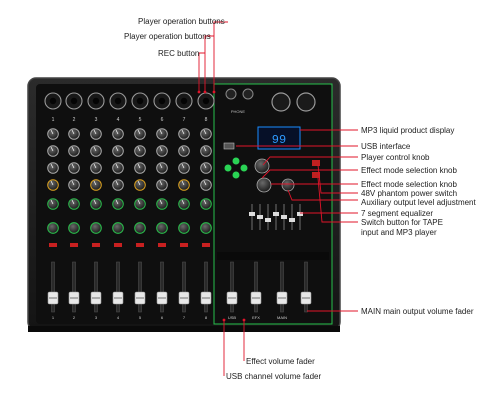 The width and height of the screenshot is (500, 400). What do you see at coordinates (395, 157) in the screenshot?
I see `callout-player-knob: Player control knob` at bounding box center [395, 157].